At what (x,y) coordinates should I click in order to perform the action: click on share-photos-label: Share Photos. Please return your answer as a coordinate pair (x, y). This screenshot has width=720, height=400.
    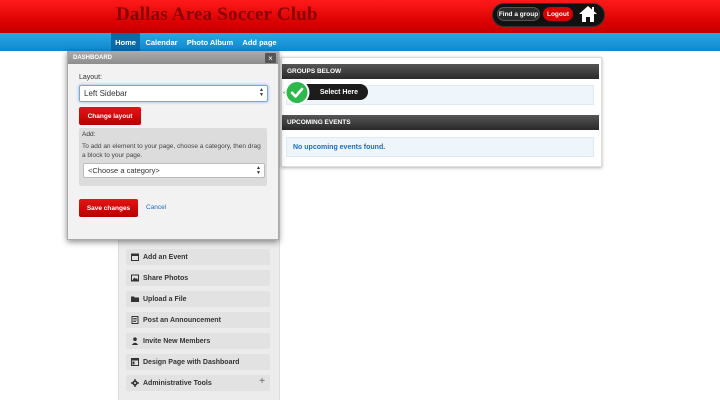
    Looking at the image, I should click on (166, 278).